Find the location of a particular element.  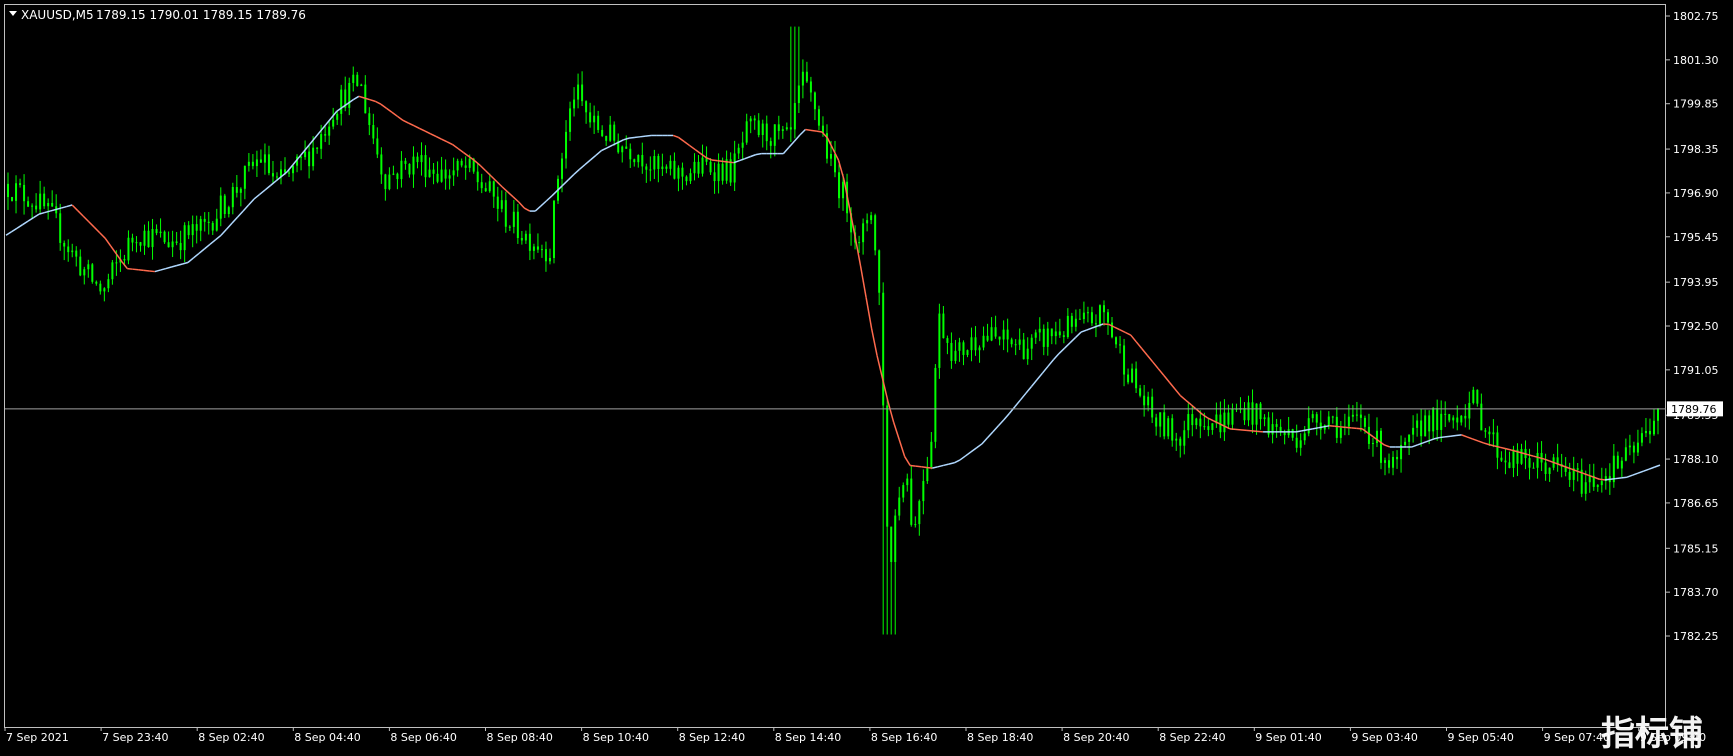

x-tick-label: 8 Sep 16:40 is located at coordinates (904, 737).